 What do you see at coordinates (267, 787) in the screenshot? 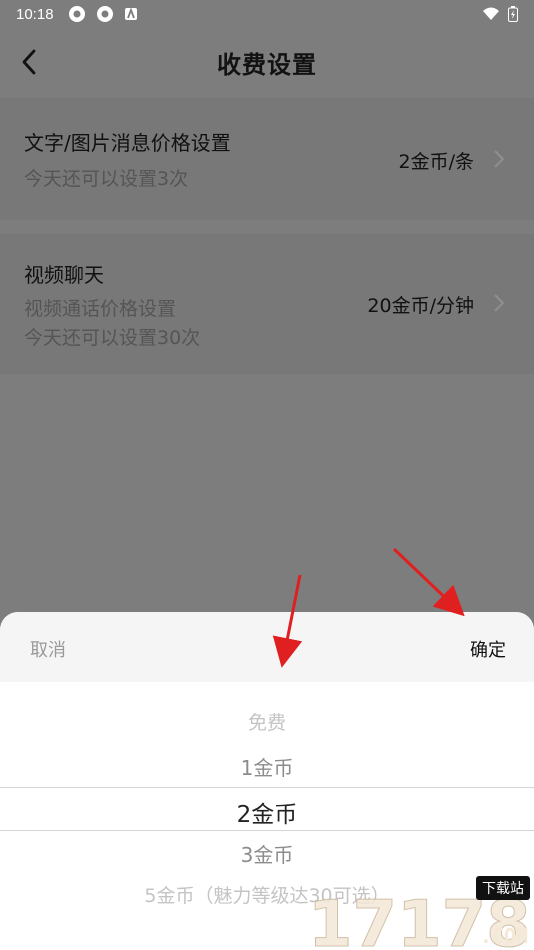
I see `selection-divider-top` at bounding box center [267, 787].